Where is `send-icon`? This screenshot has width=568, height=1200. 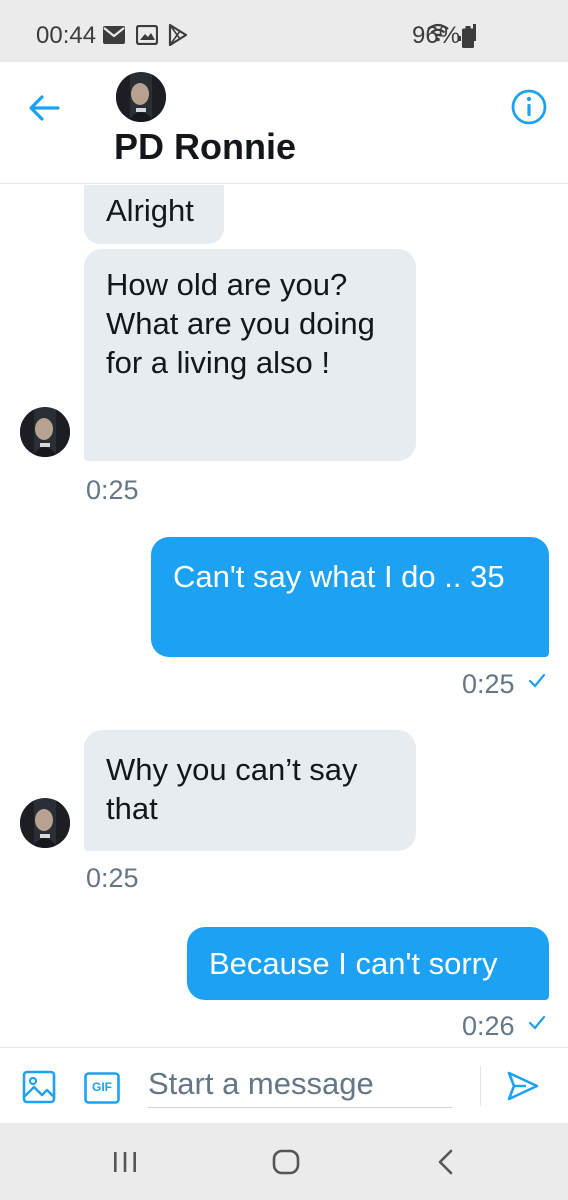 send-icon is located at coordinates (523, 1086).